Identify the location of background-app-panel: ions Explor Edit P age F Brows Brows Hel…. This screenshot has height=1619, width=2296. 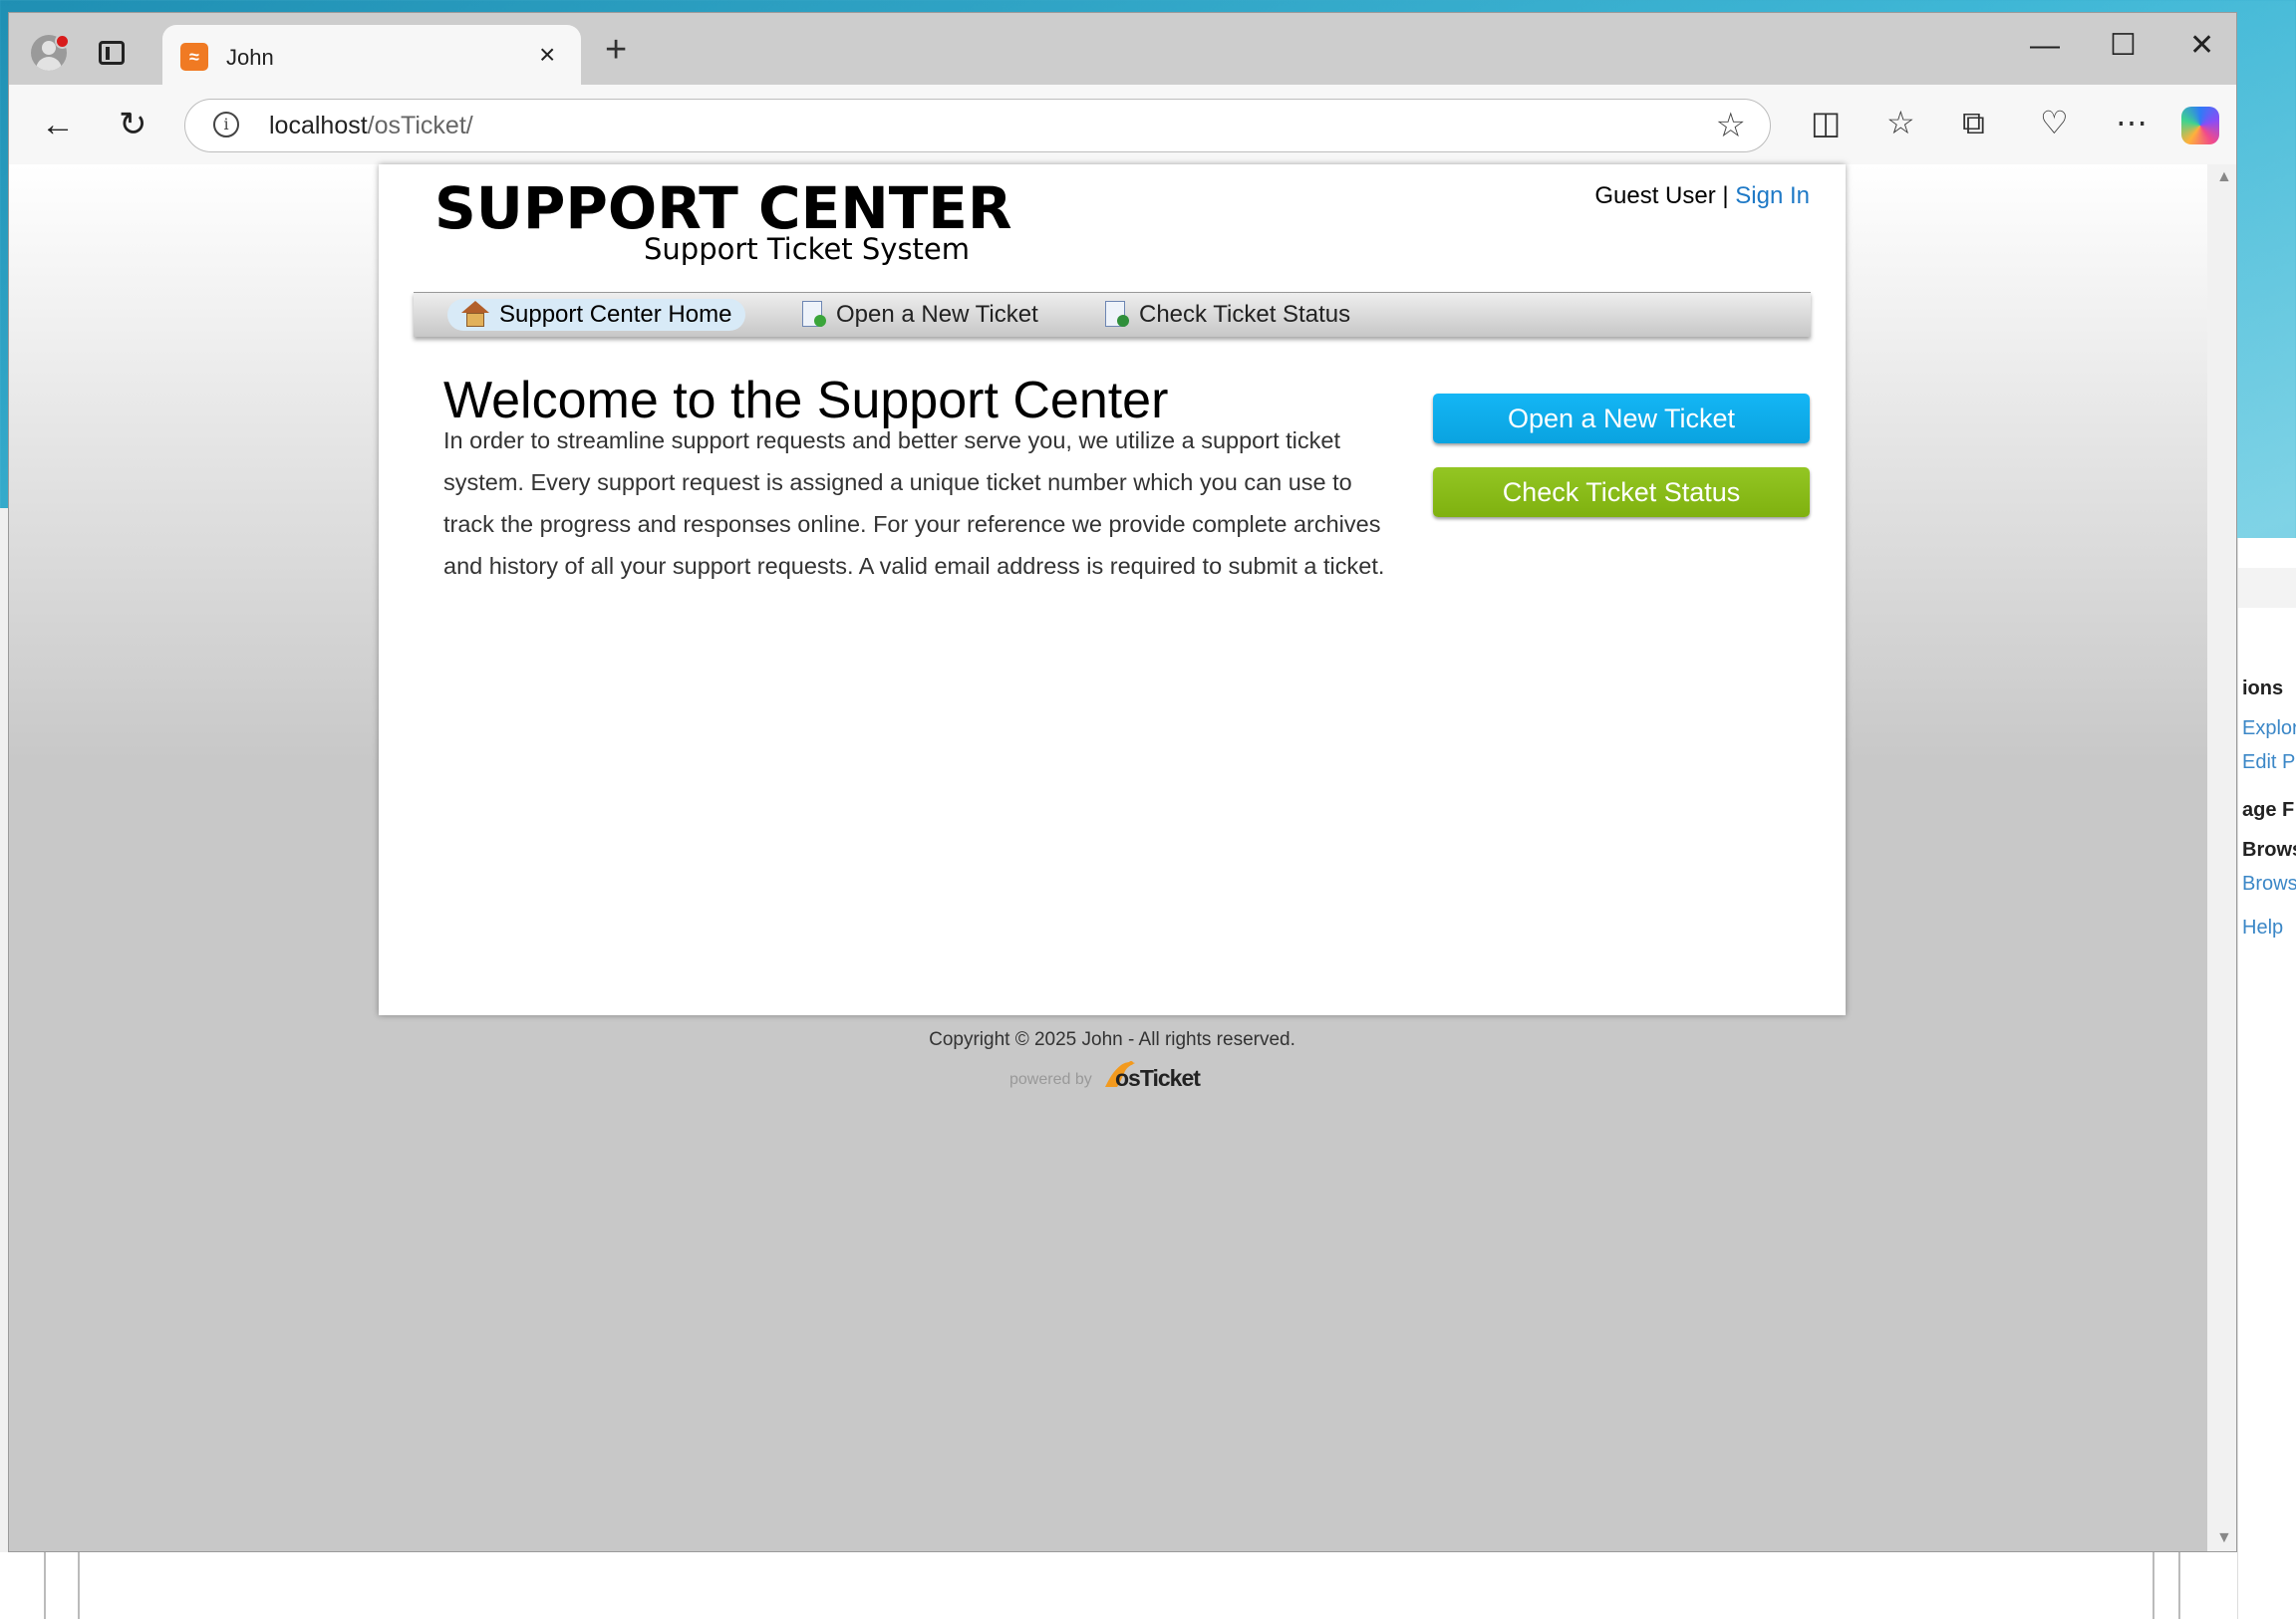
(2266, 1078).